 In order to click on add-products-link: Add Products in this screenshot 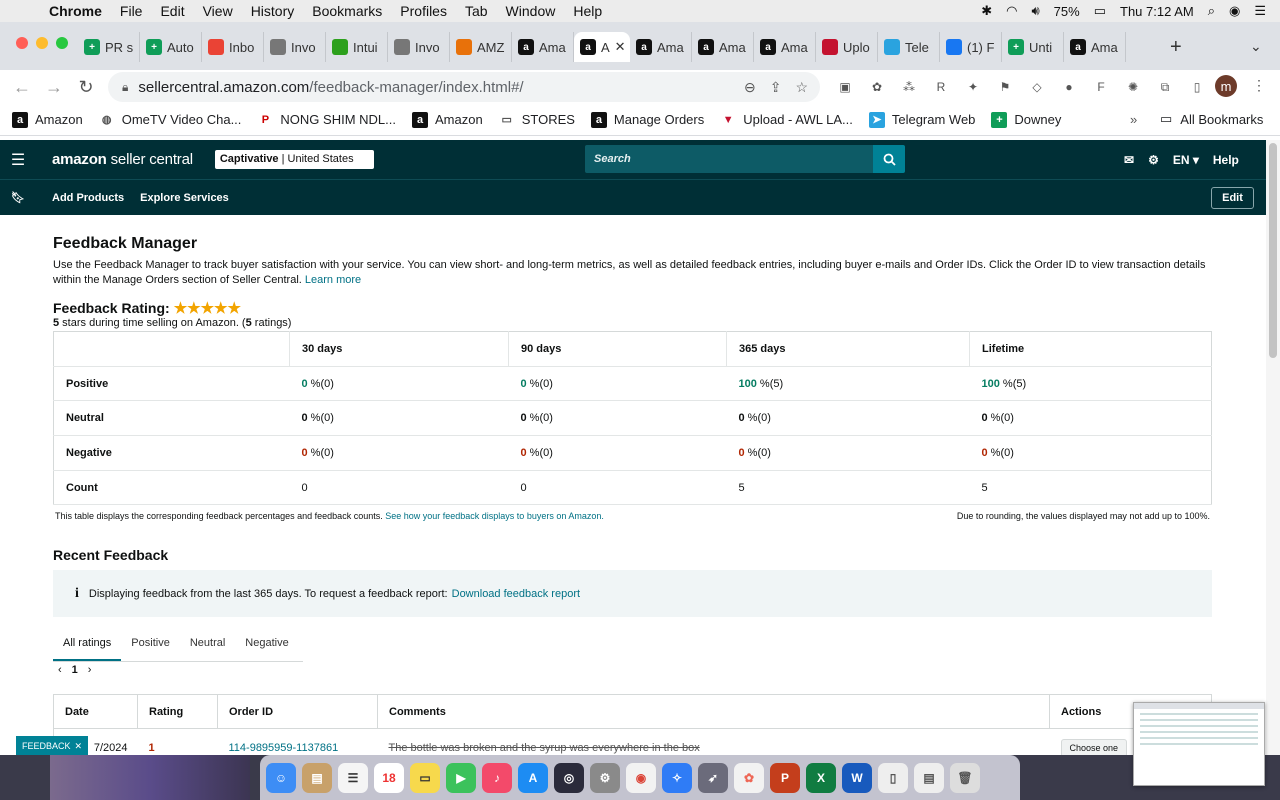, I will do `click(88, 198)`.